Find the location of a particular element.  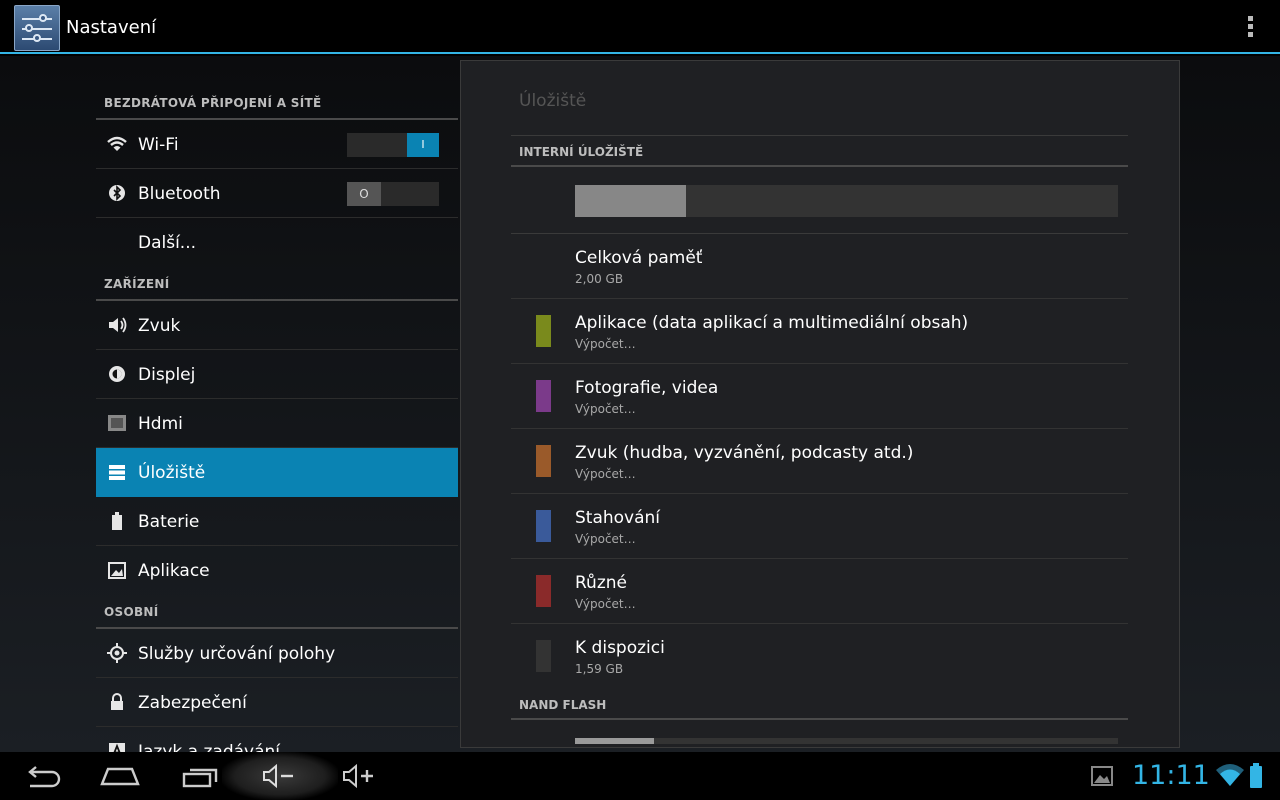

storage-row-title: Zvuk (hudba, vyzvánění, podcasty atd.) is located at coordinates (744, 453).